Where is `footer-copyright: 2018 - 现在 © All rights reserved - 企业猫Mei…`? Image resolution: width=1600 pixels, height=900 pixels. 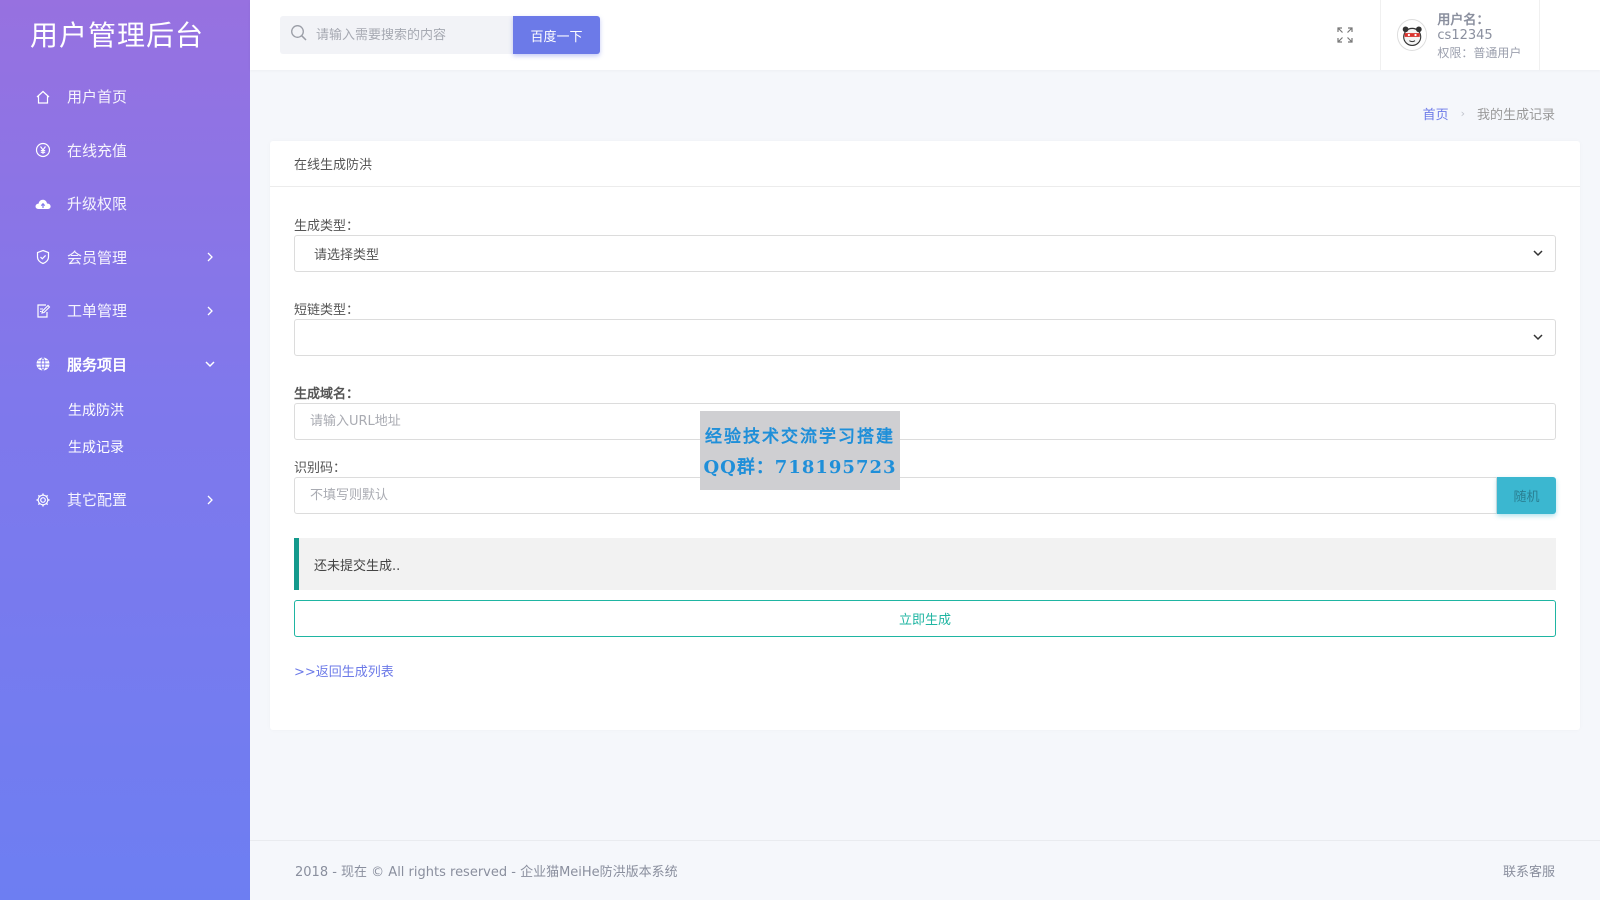 footer-copyright: 2018 - 现在 © All rights reserved - 企业猫Mei… is located at coordinates (486, 872).